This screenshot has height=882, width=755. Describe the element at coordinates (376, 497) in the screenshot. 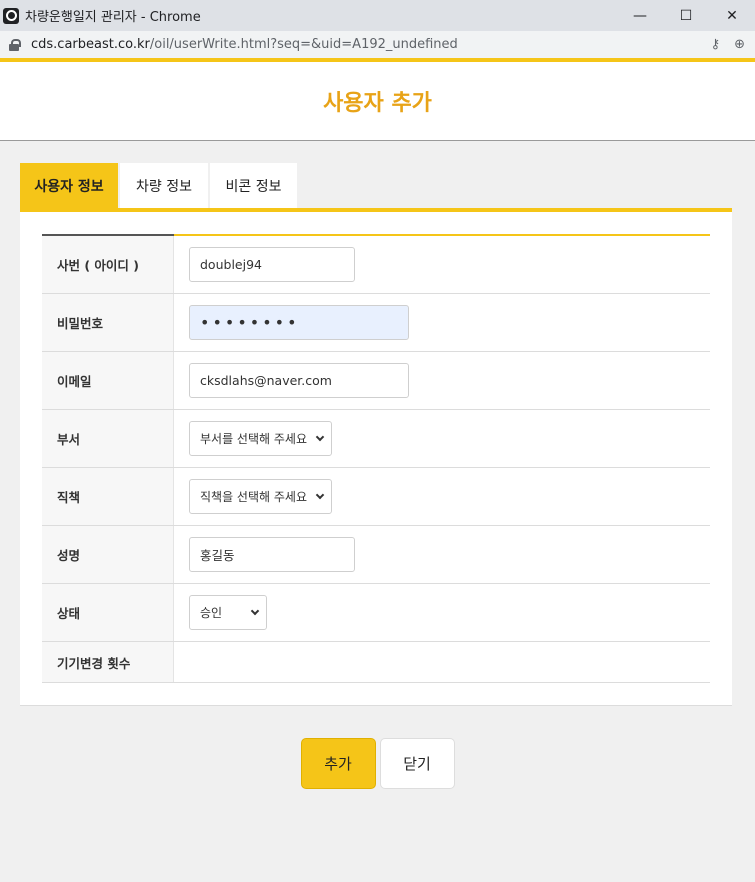

I see `form-row-position: 직책 직책을 선택해 주세요` at that location.